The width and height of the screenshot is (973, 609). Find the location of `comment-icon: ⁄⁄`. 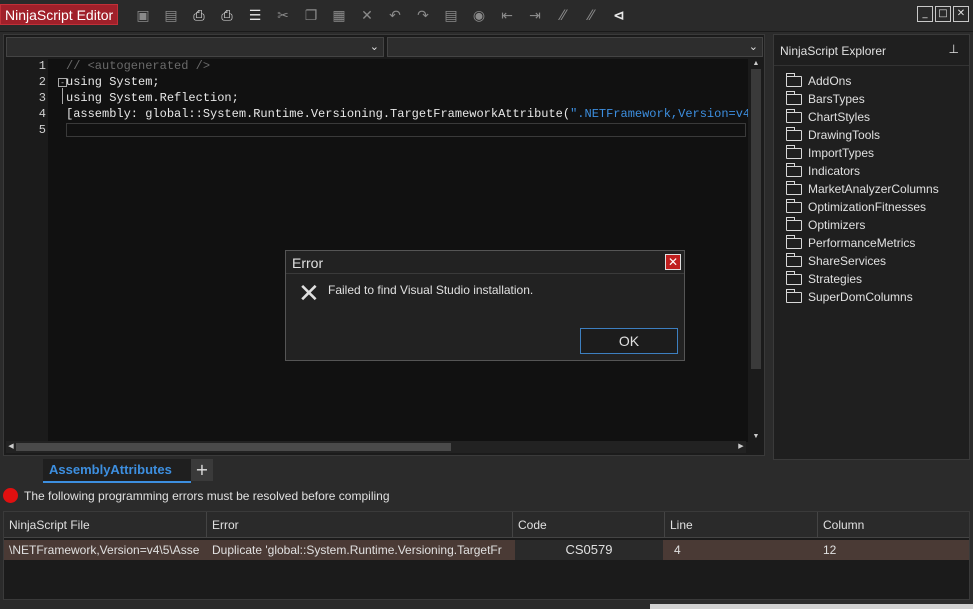

comment-icon: ⁄⁄ is located at coordinates (563, 16).